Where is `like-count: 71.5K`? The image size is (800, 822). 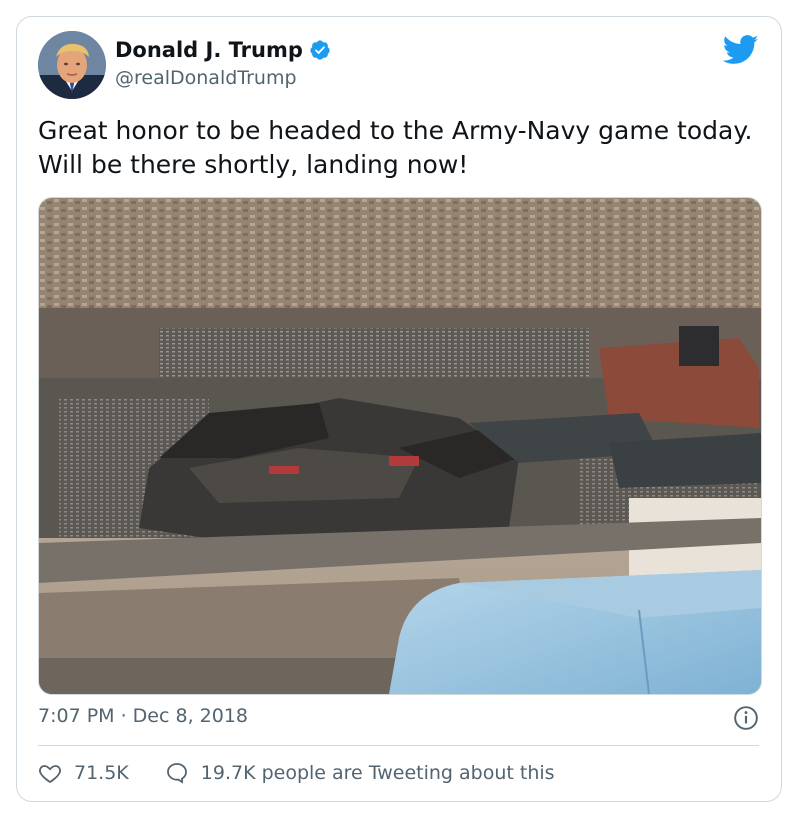
like-count: 71.5K is located at coordinates (101, 773).